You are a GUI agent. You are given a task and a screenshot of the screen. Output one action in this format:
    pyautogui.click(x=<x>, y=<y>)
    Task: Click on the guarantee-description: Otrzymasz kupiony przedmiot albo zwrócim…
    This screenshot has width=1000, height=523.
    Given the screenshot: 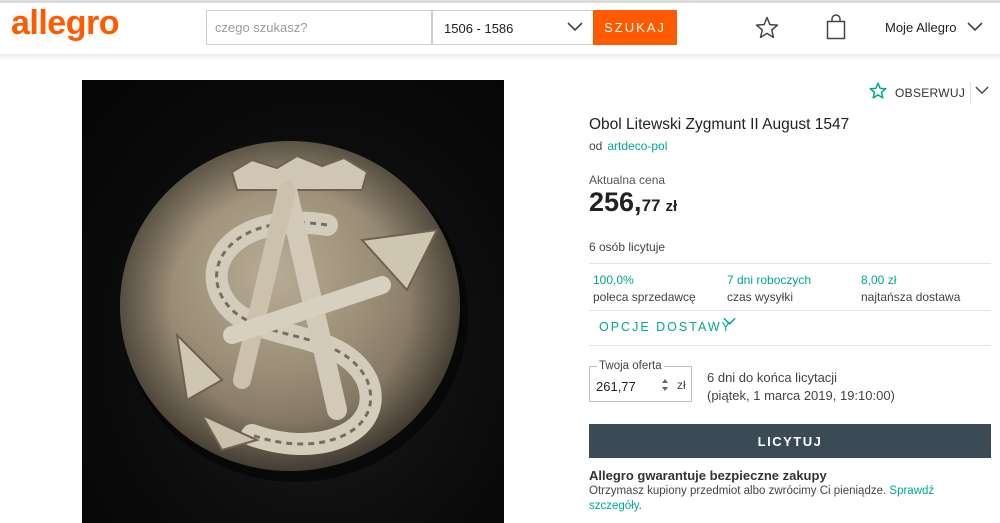 What is the action you would take?
    pyautogui.click(x=738, y=491)
    